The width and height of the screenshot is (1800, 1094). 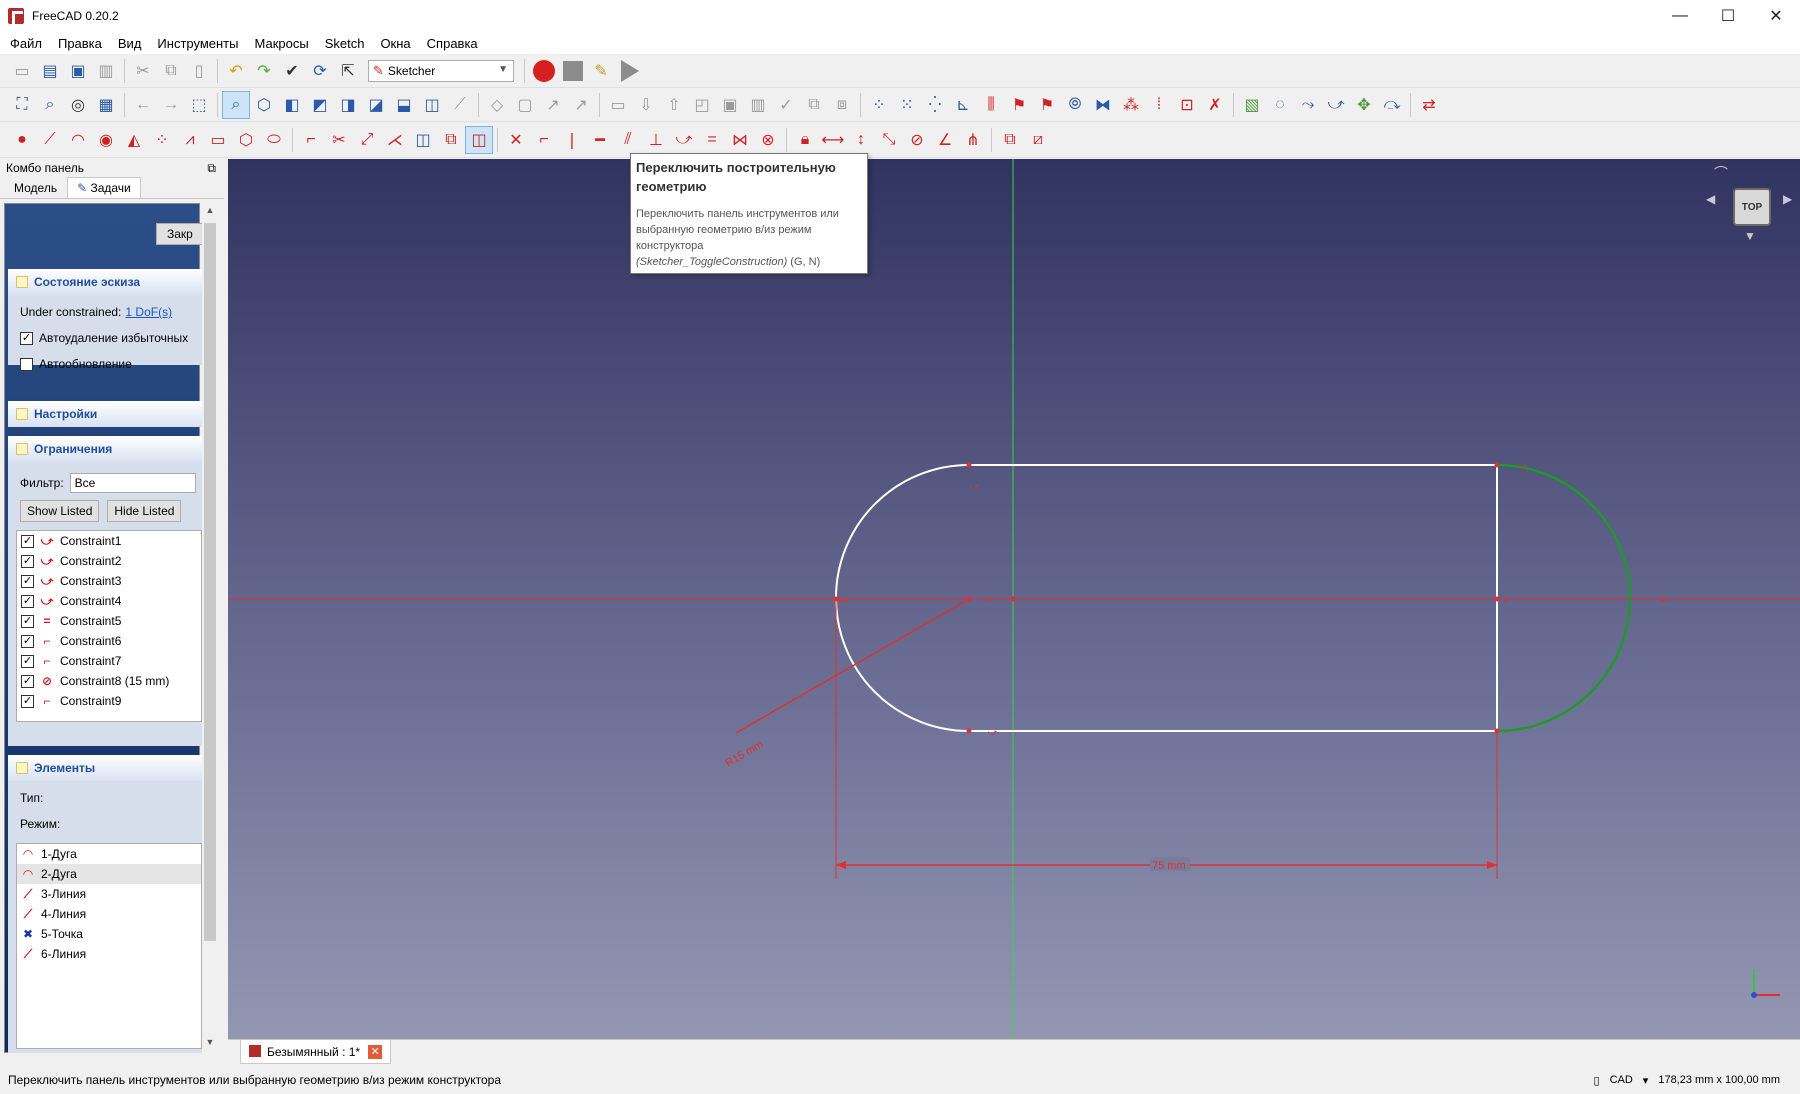 What do you see at coordinates (516, 140) in the screenshot?
I see `constrain-coincident-icon: ✕` at bounding box center [516, 140].